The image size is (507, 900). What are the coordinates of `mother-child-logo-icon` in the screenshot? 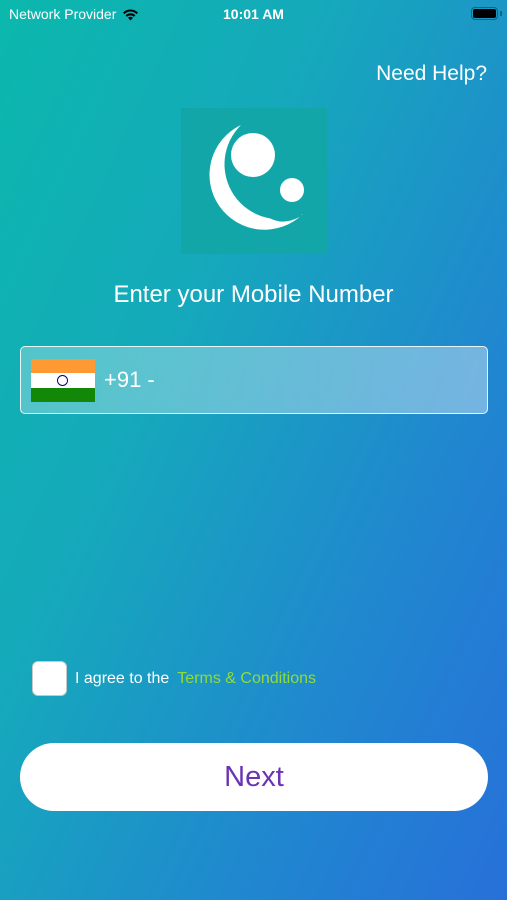 It's located at (256, 177).